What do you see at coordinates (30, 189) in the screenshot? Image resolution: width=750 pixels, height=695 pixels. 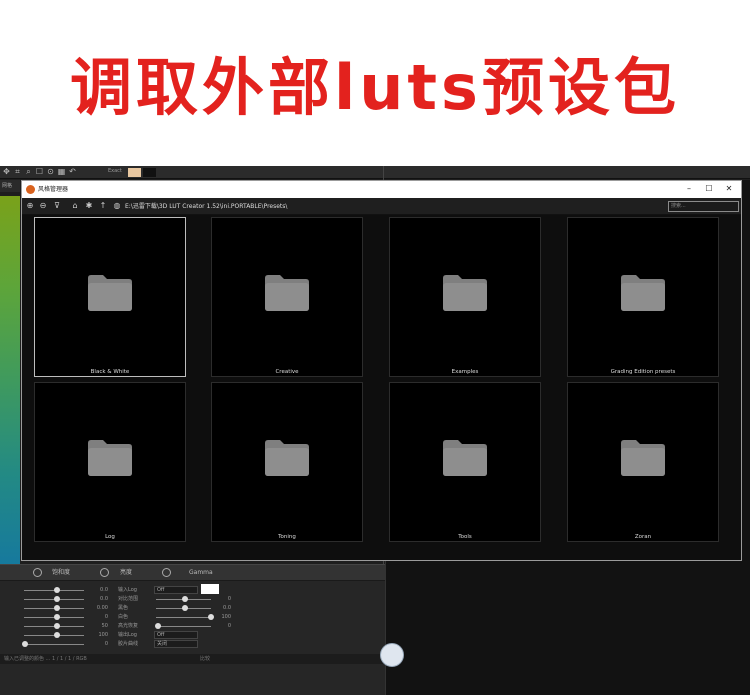 I see `app-icon` at bounding box center [30, 189].